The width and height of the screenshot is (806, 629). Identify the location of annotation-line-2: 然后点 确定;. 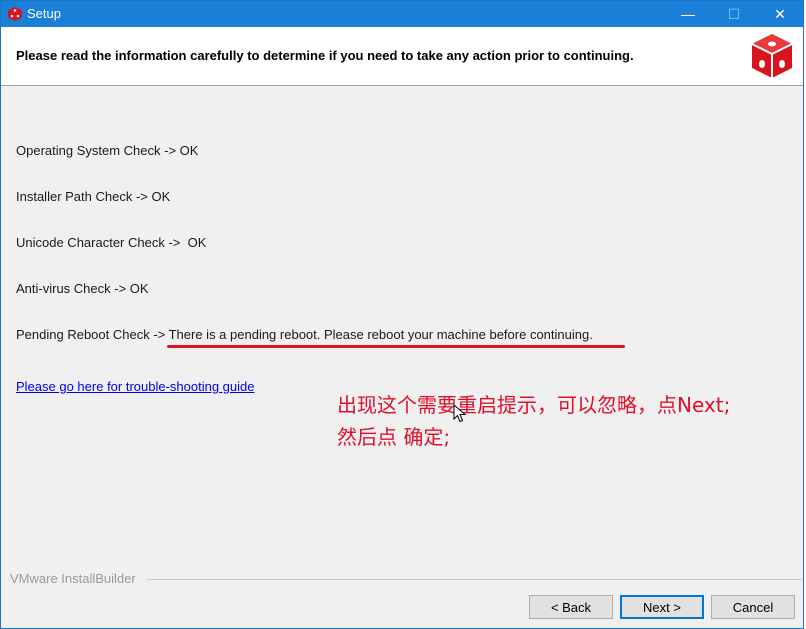
(394, 437).